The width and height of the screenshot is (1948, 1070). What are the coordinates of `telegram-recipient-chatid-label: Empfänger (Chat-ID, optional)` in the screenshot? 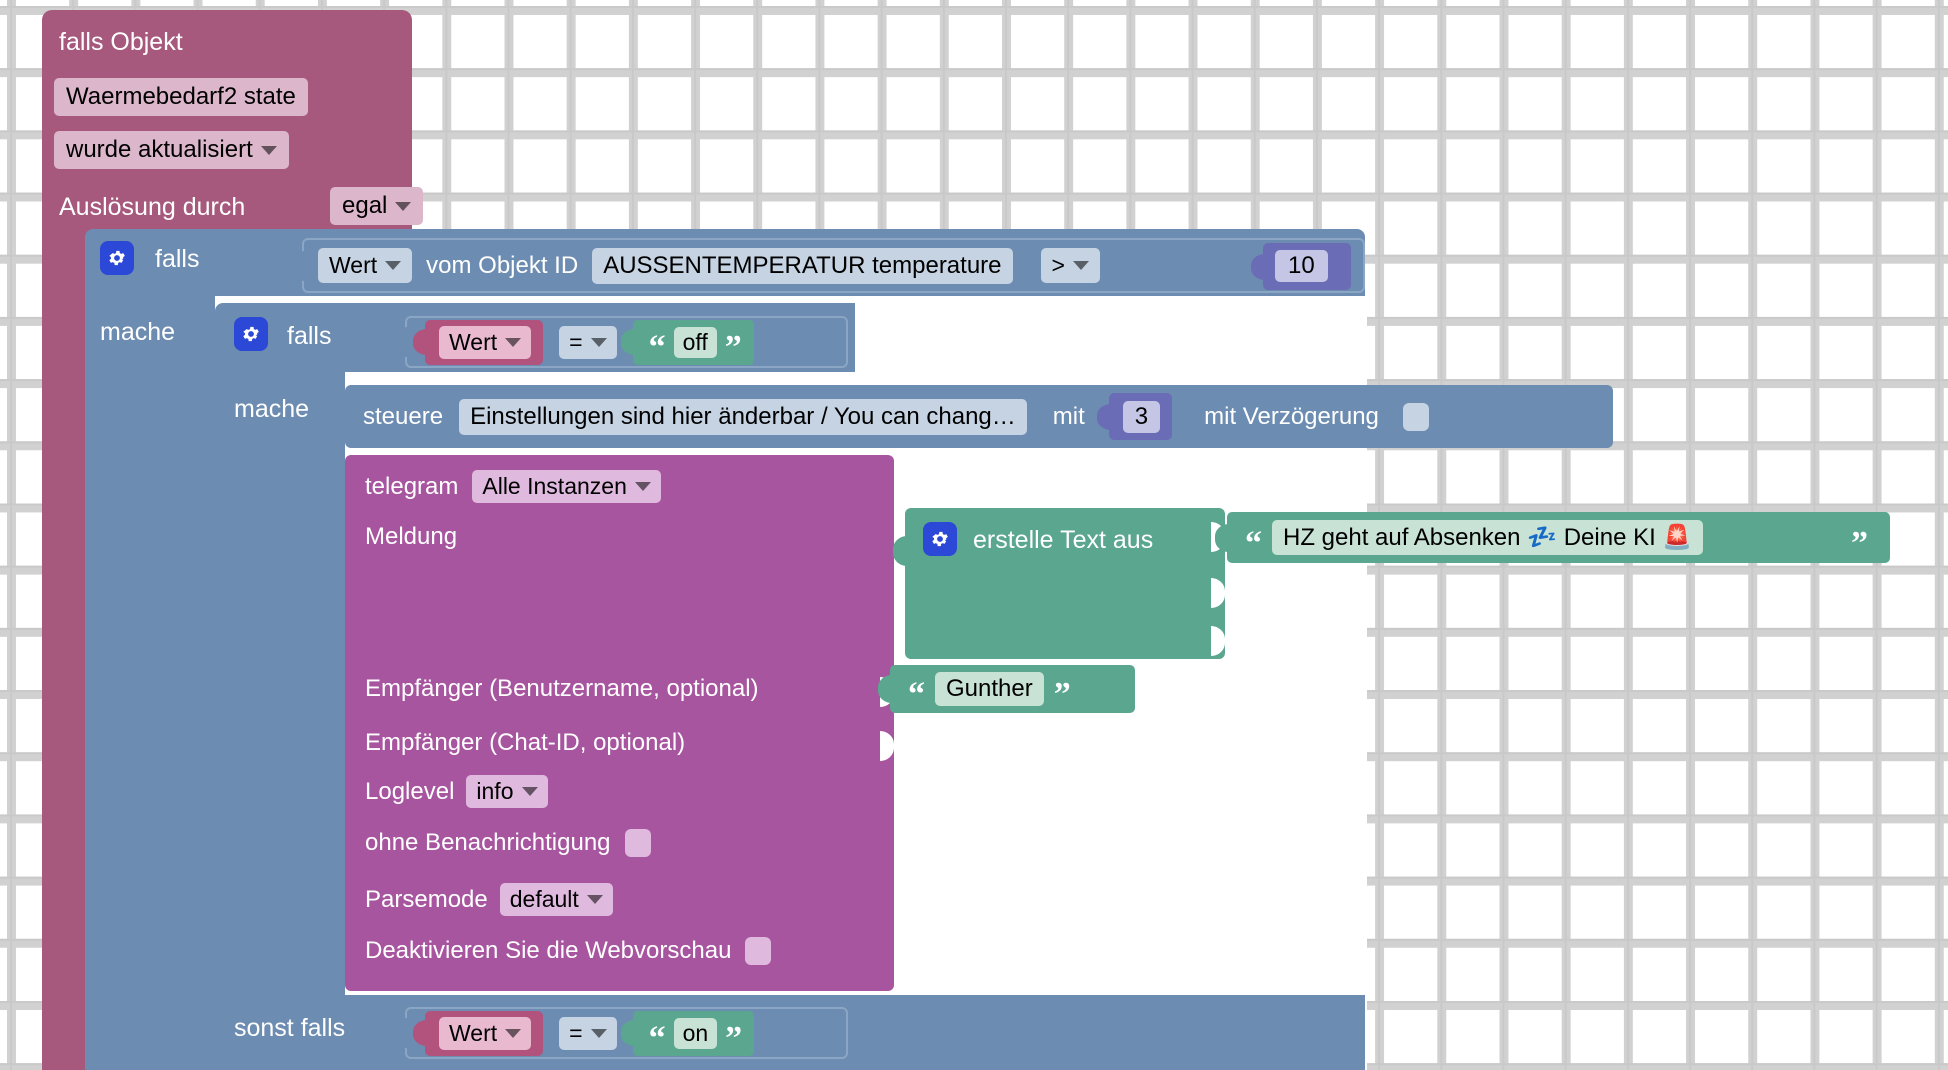 It's located at (525, 742).